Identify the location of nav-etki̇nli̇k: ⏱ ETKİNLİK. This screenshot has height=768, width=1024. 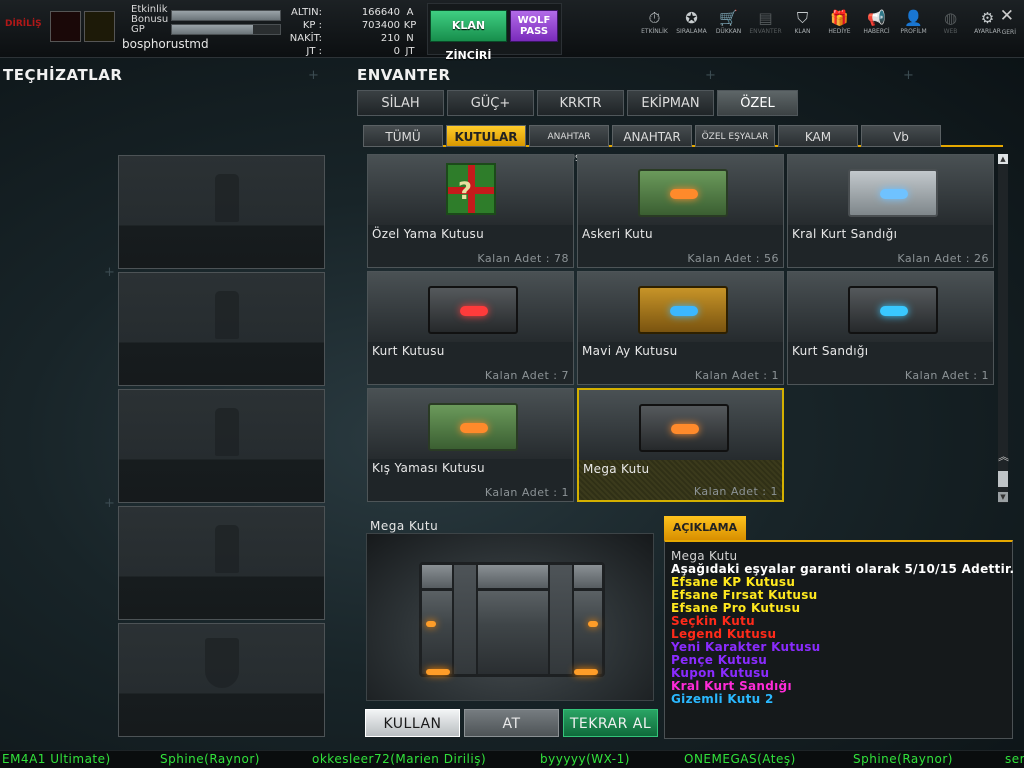
(654, 22).